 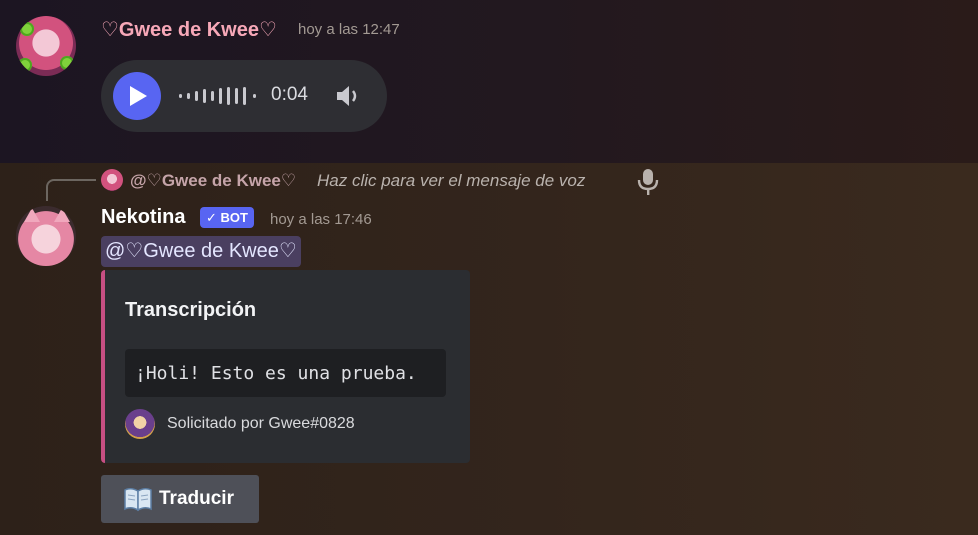 I want to click on play-button, so click(x=137, y=96).